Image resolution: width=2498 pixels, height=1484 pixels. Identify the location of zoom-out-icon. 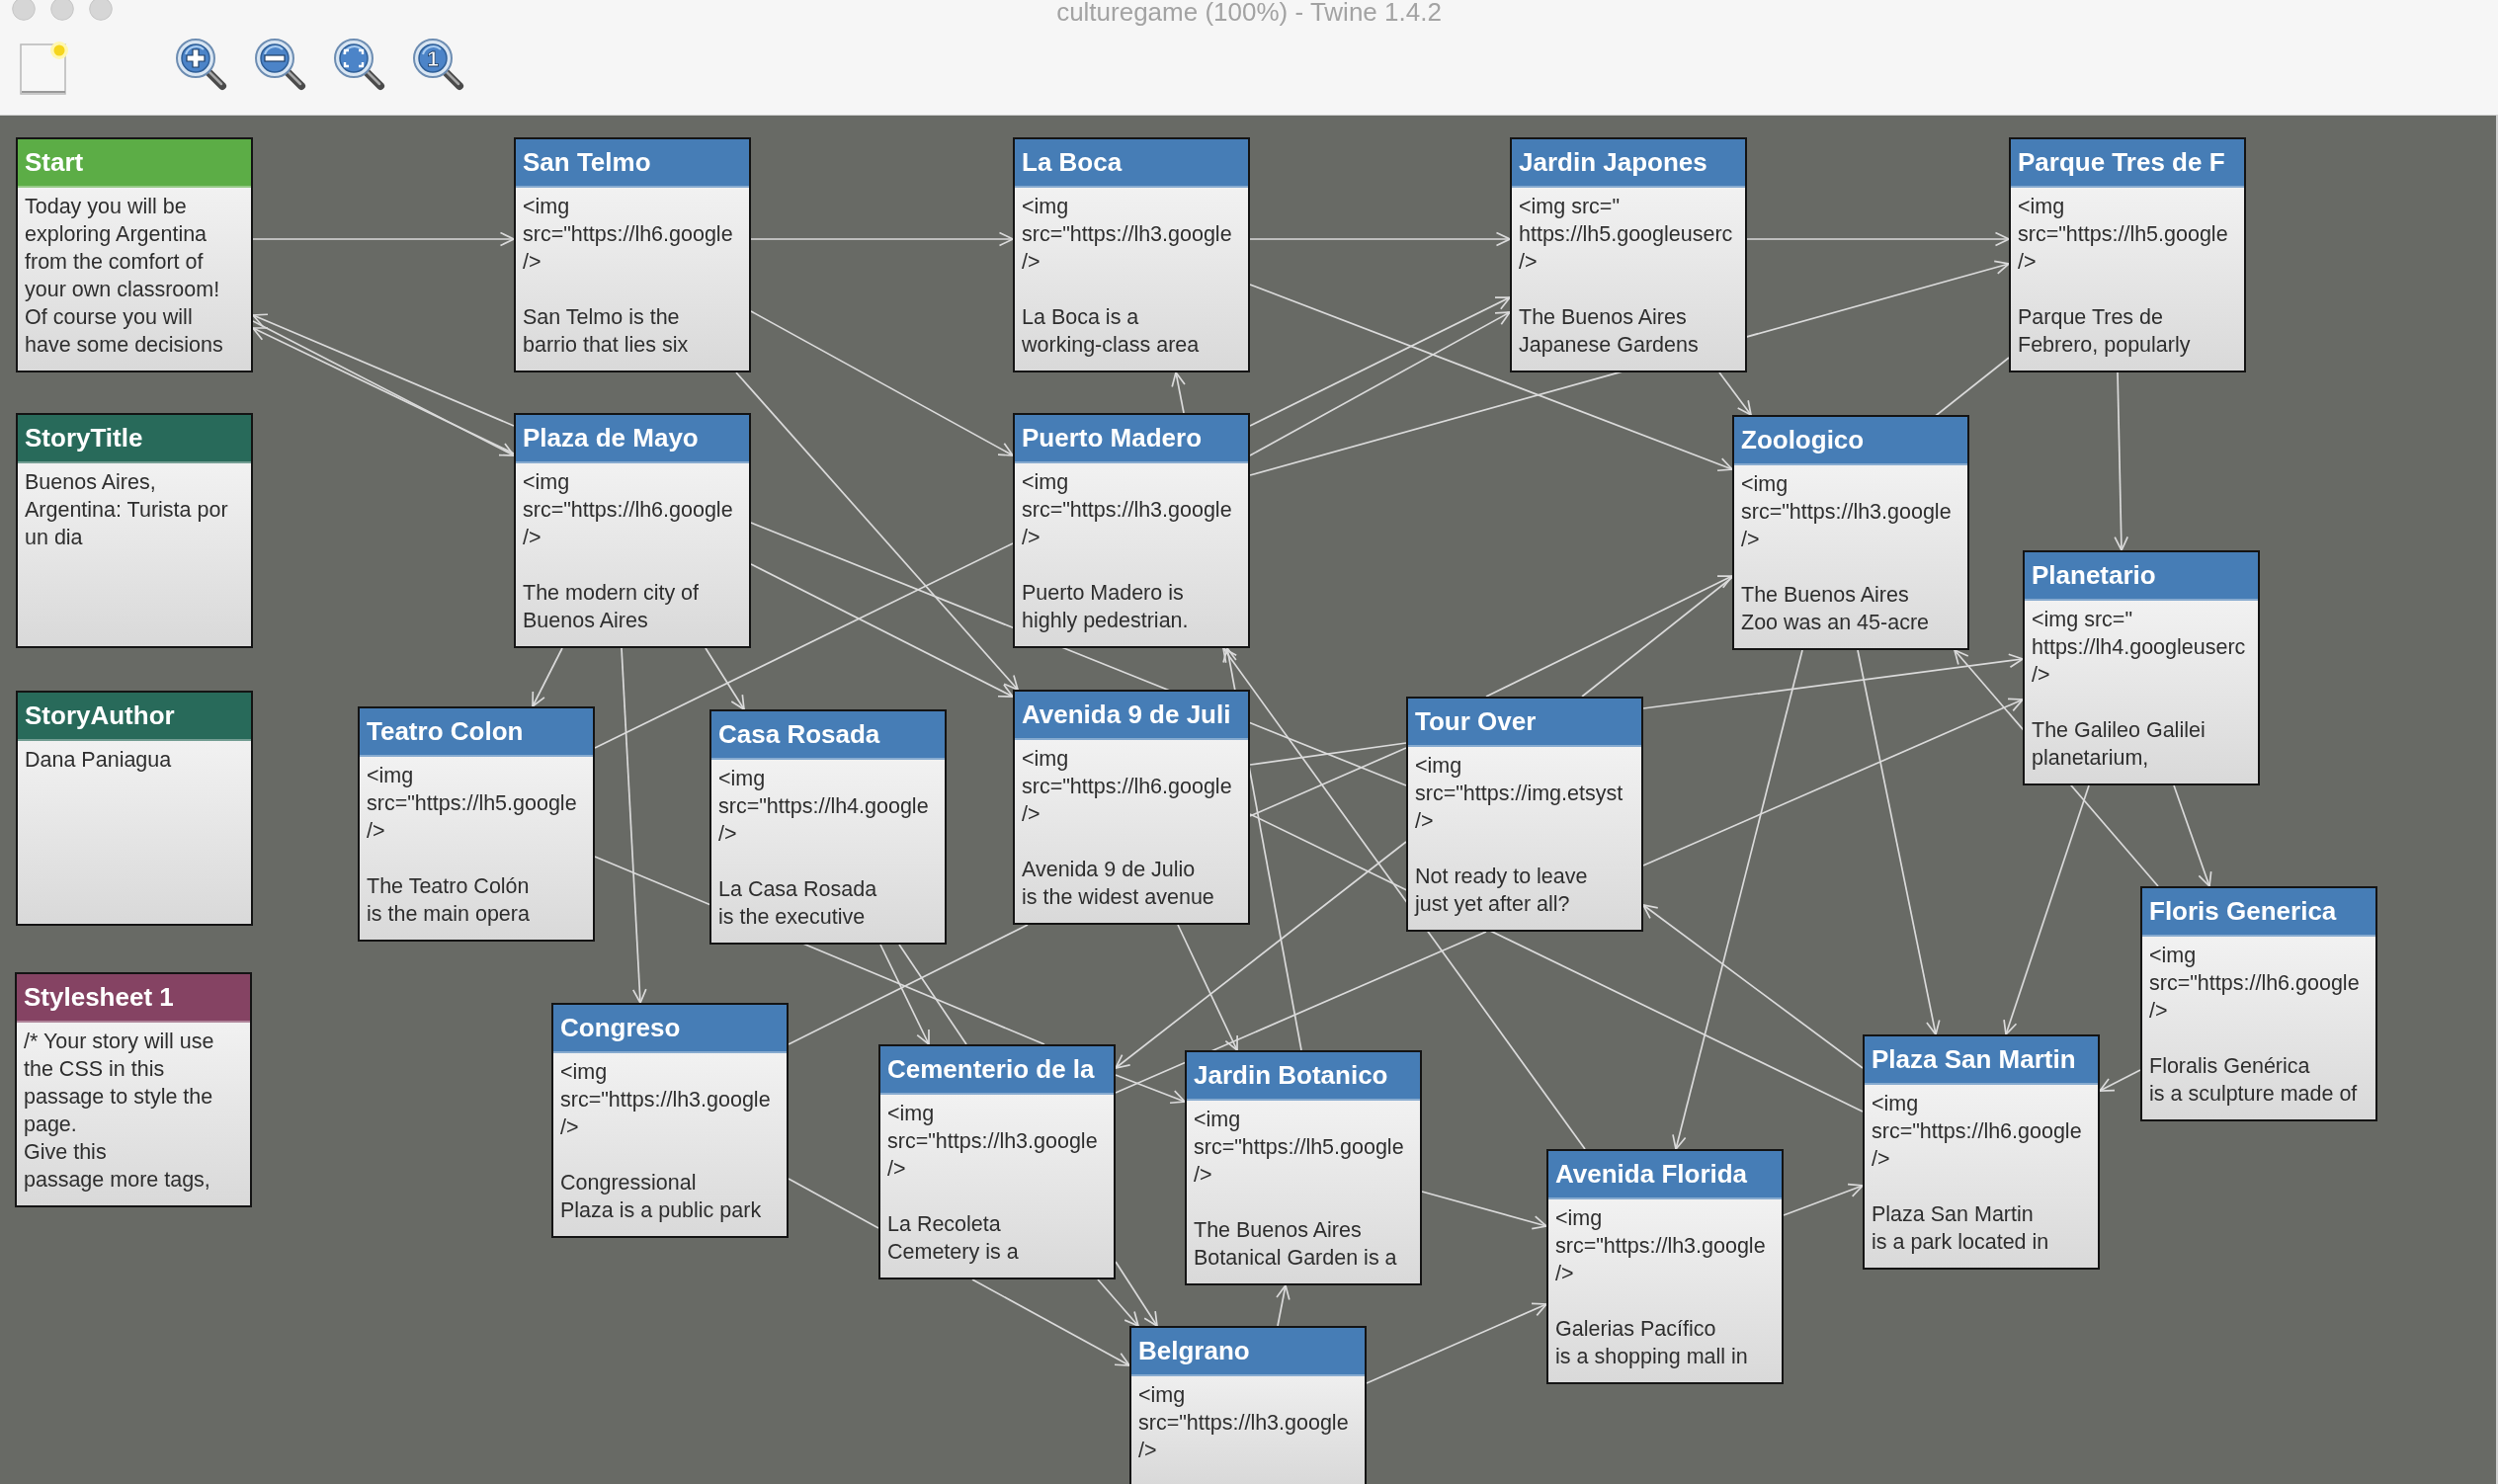
(280, 65).